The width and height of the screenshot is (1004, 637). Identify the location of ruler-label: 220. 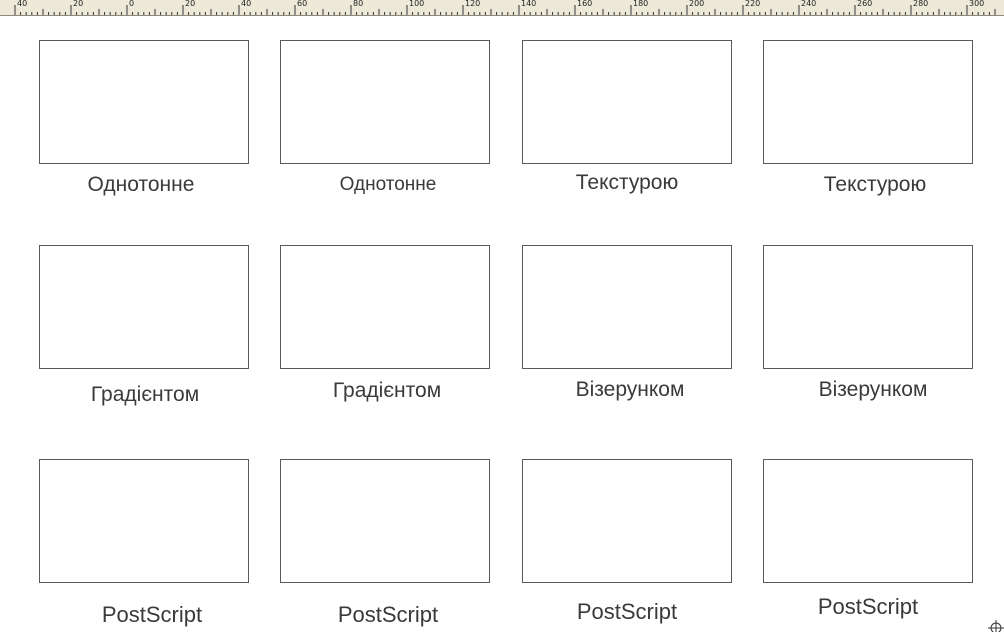
(753, 4).